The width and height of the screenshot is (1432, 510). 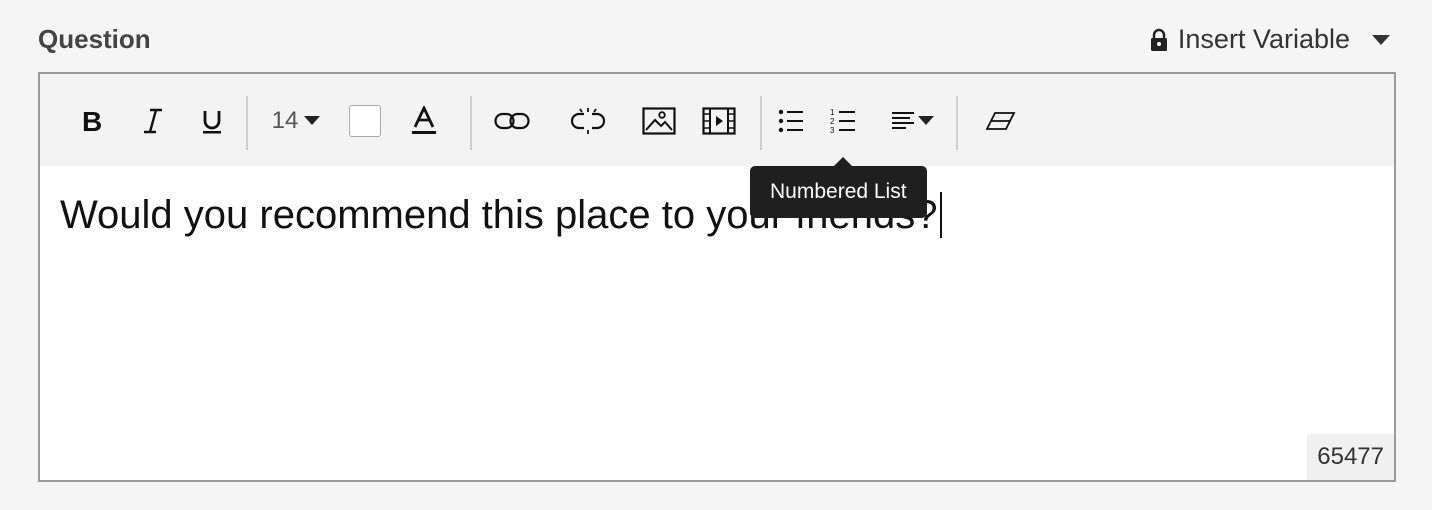 I want to click on bold-button: B, so click(x=92, y=121).